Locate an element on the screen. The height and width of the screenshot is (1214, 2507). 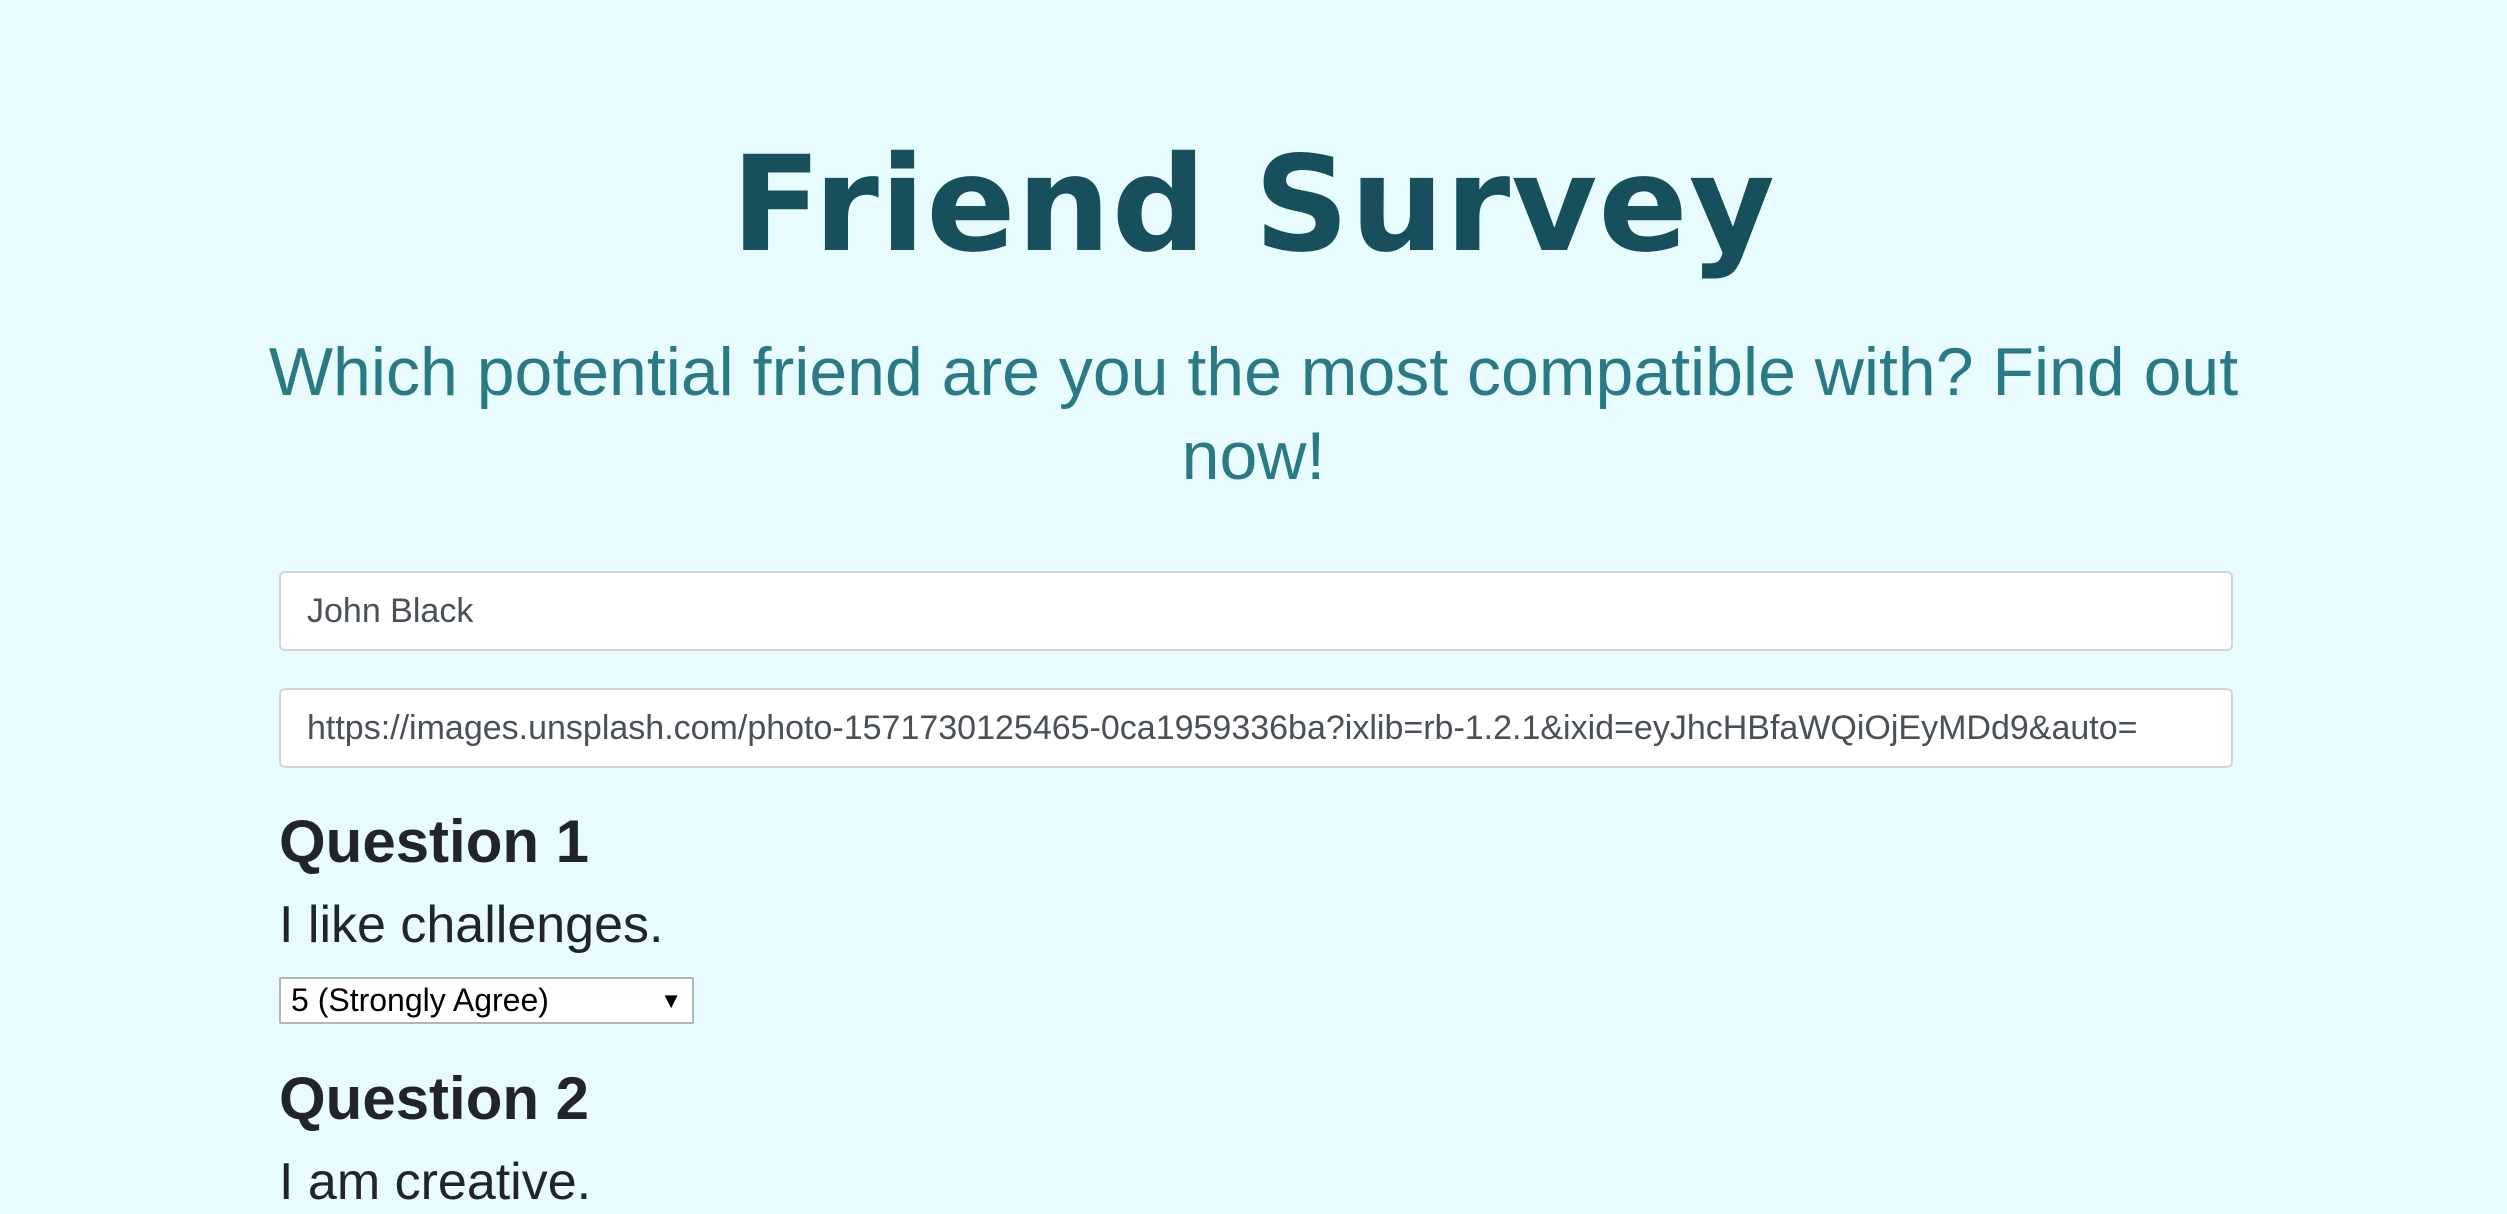
question-1-select: 5 (Strongly Agree) ▼ is located at coordinates (486, 1000).